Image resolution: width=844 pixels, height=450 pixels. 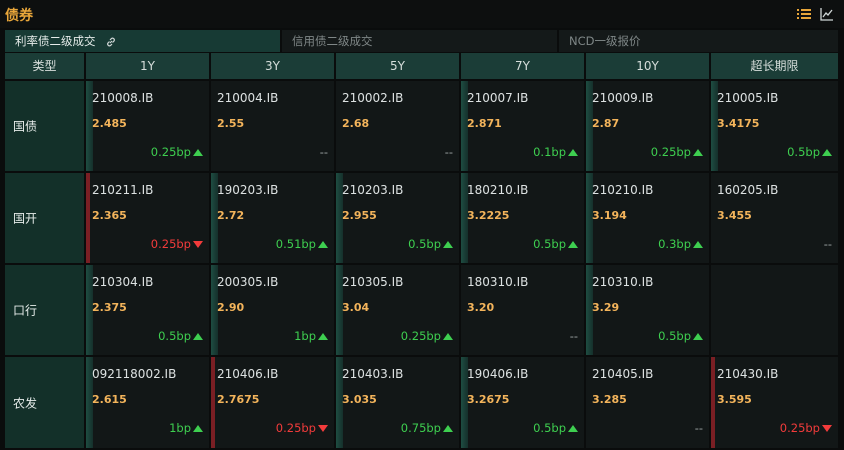 What do you see at coordinates (648, 126) in the screenshot?
I see `bond-quote-cell: 210009.IB 2.87 0.25bp` at bounding box center [648, 126].